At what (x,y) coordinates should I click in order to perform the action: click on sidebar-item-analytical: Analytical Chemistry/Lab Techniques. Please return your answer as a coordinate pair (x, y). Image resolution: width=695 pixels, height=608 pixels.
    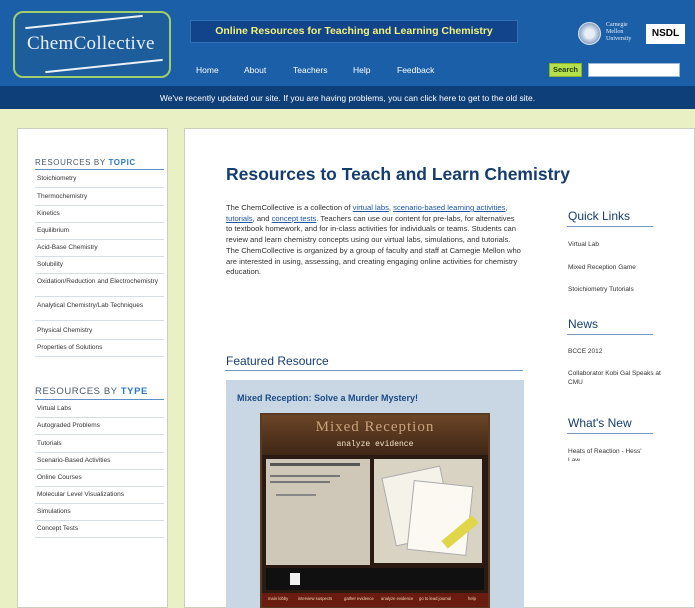
    Looking at the image, I should click on (99, 305).